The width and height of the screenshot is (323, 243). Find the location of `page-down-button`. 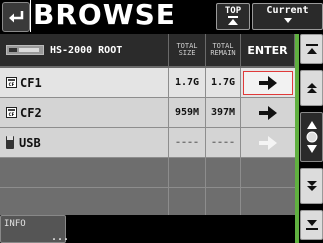

page-down-button is located at coordinates (311, 186).